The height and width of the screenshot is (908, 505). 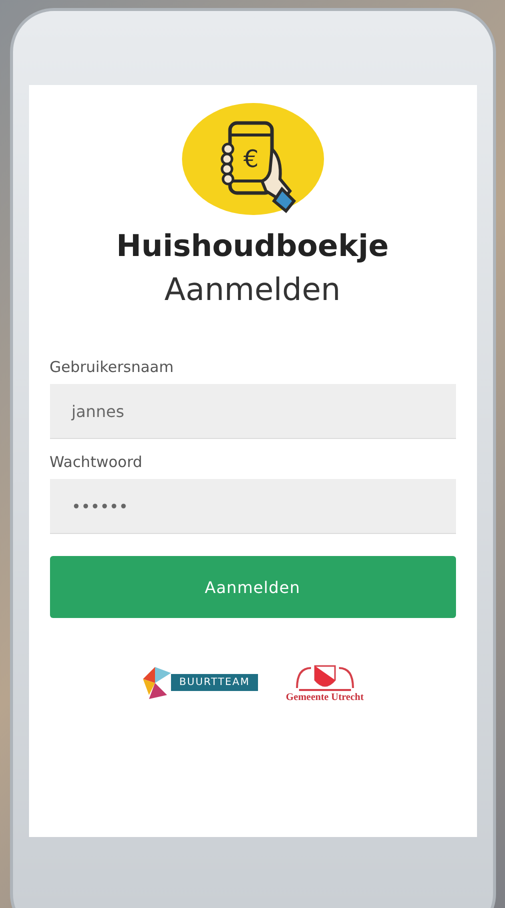 I want to click on page-heading: Aanmelden, so click(x=252, y=290).